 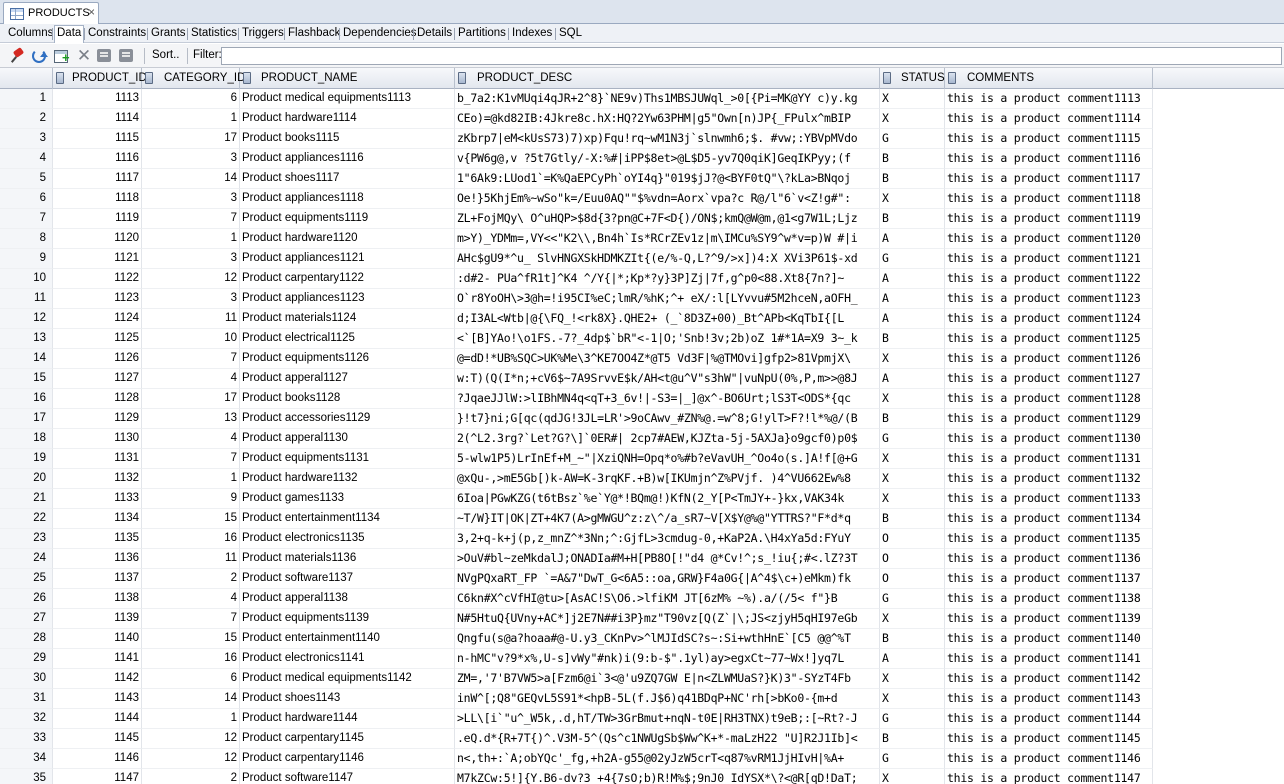 I want to click on refresh-icon, so click(x=40, y=56).